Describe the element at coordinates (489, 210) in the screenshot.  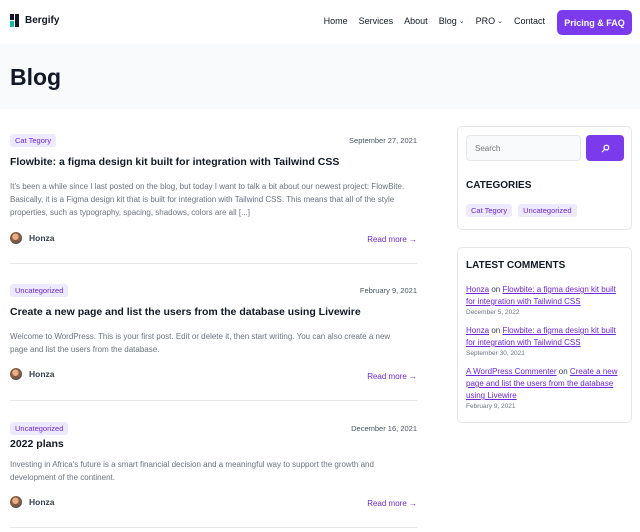
I see `category-tag: Cat Tegory` at that location.